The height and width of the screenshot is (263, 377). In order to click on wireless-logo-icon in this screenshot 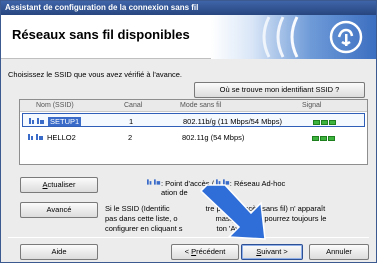, I will do `click(293, 37)`.